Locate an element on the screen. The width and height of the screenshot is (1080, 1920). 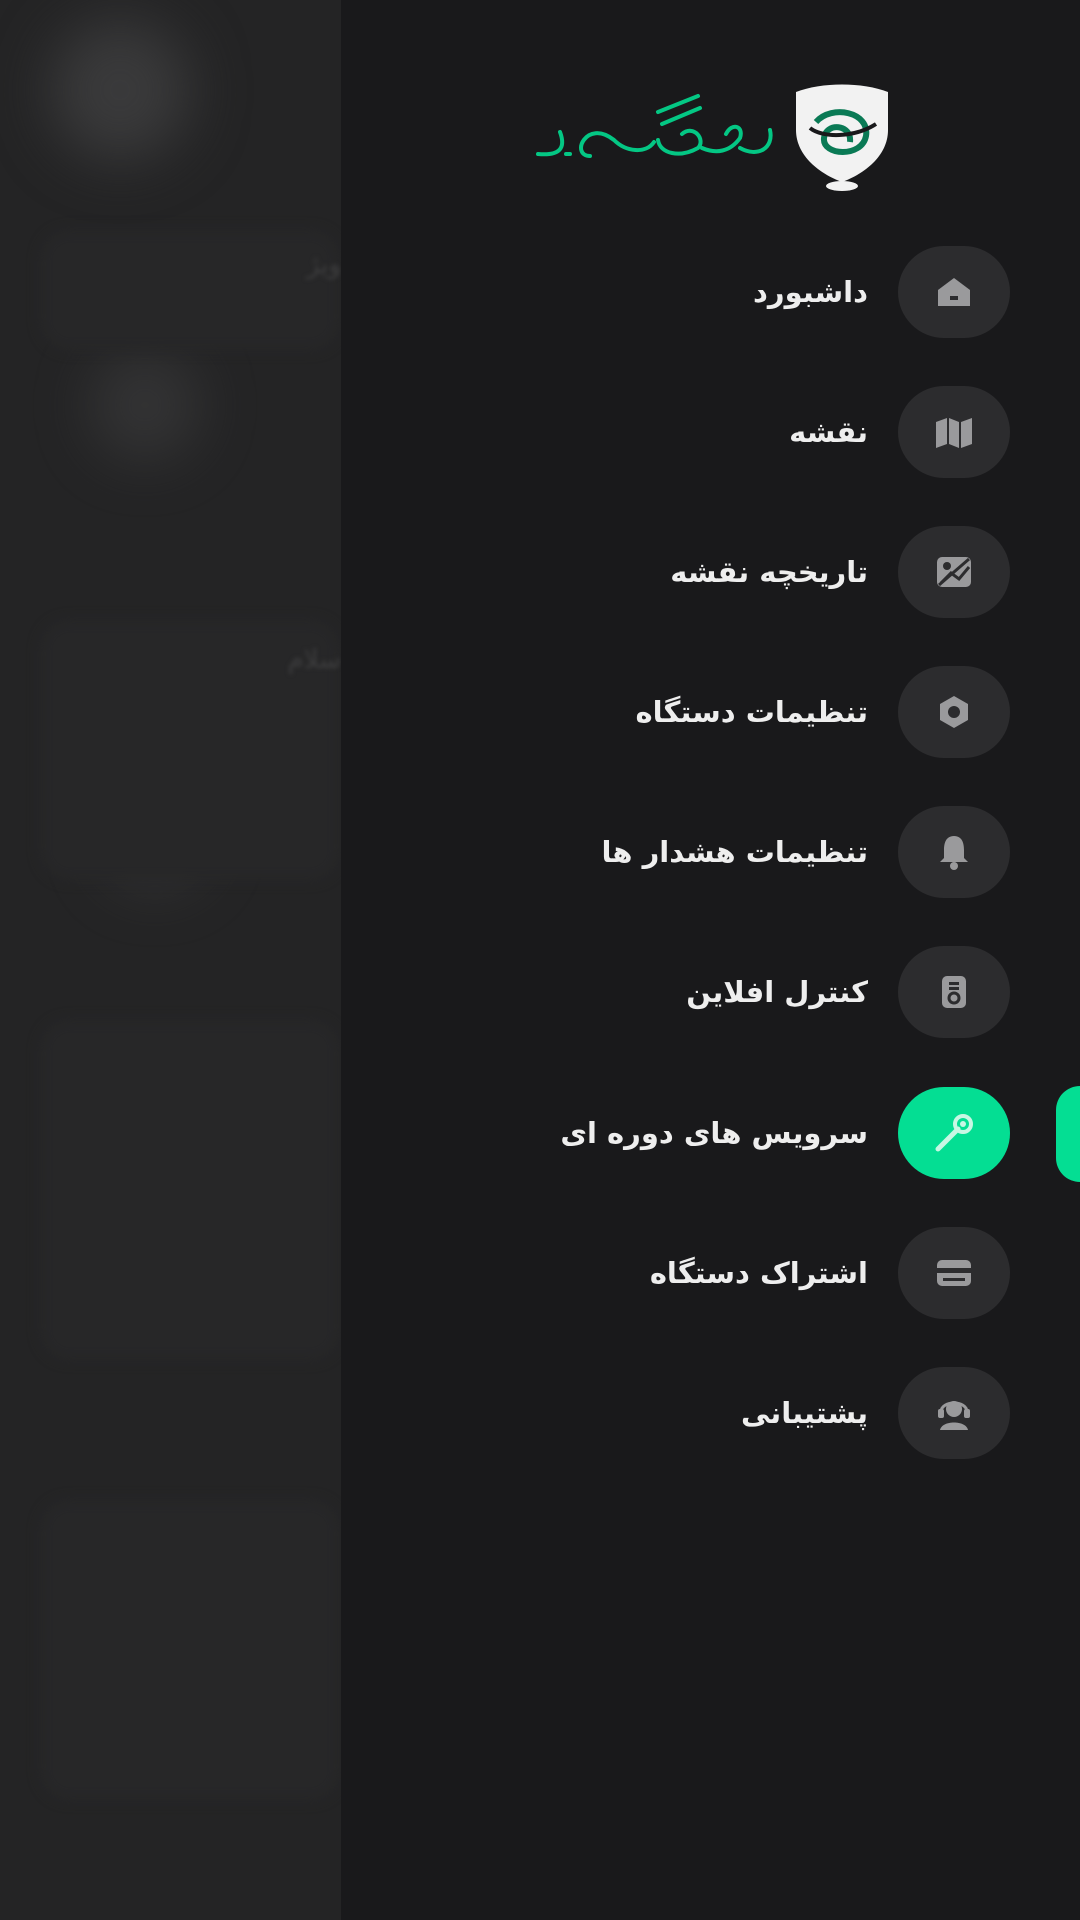
menu-item-offline-control: کنترل افلاین is located at coordinates (710, 992).